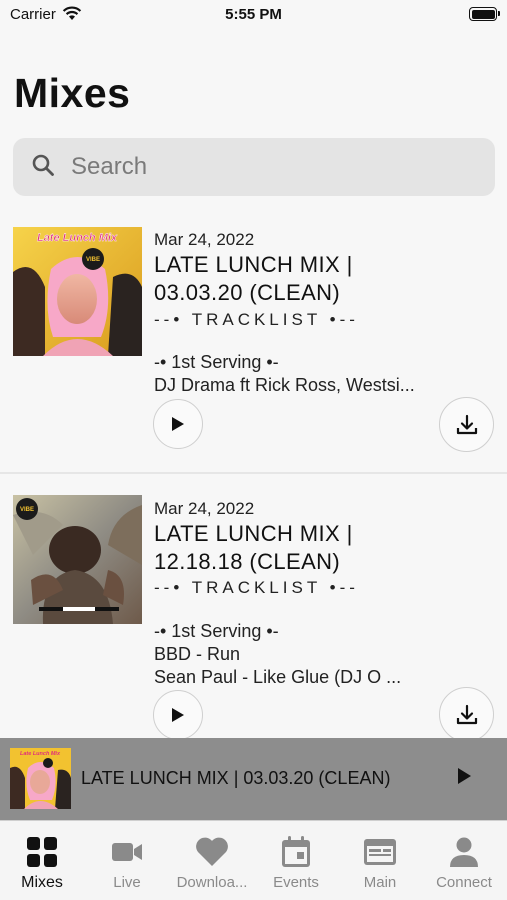 Image resolution: width=507 pixels, height=900 pixels. What do you see at coordinates (127, 852) in the screenshot?
I see `video-camera-icon` at bounding box center [127, 852].